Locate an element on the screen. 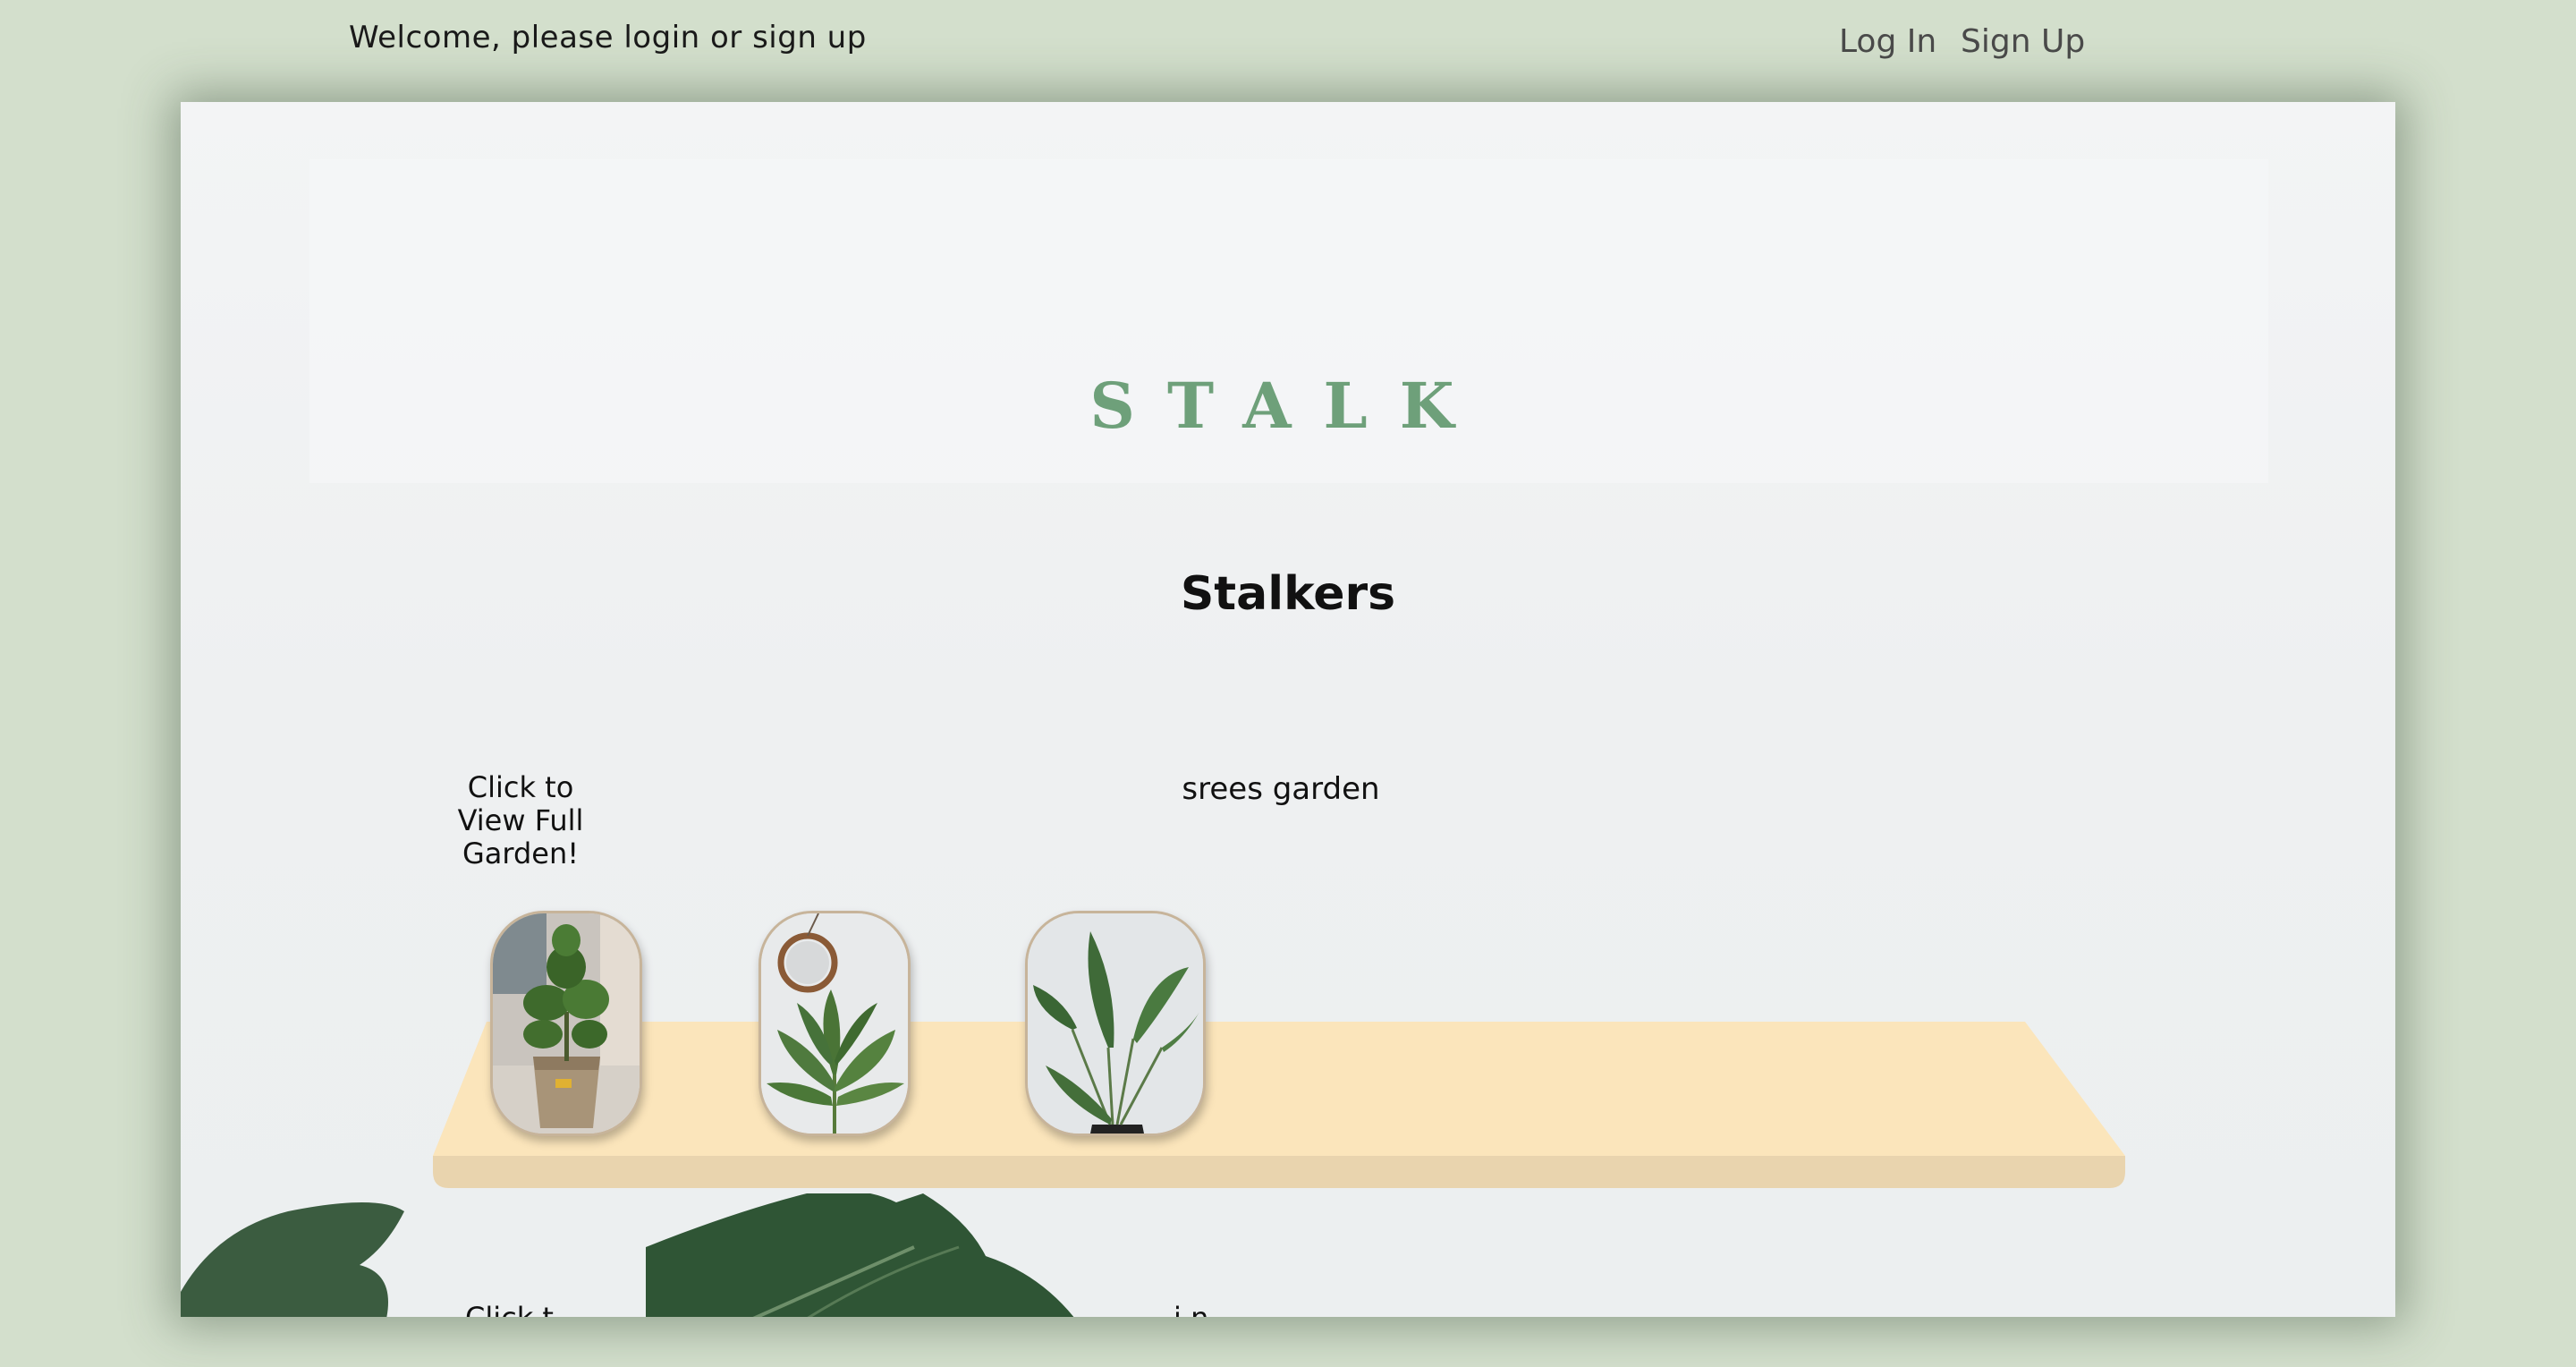 The image size is (2576, 1367). shelf-top is located at coordinates (1279, 1089).